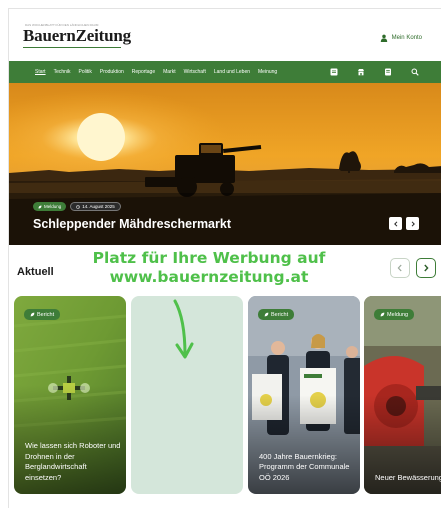  I want to click on person-icon, so click(383, 38).